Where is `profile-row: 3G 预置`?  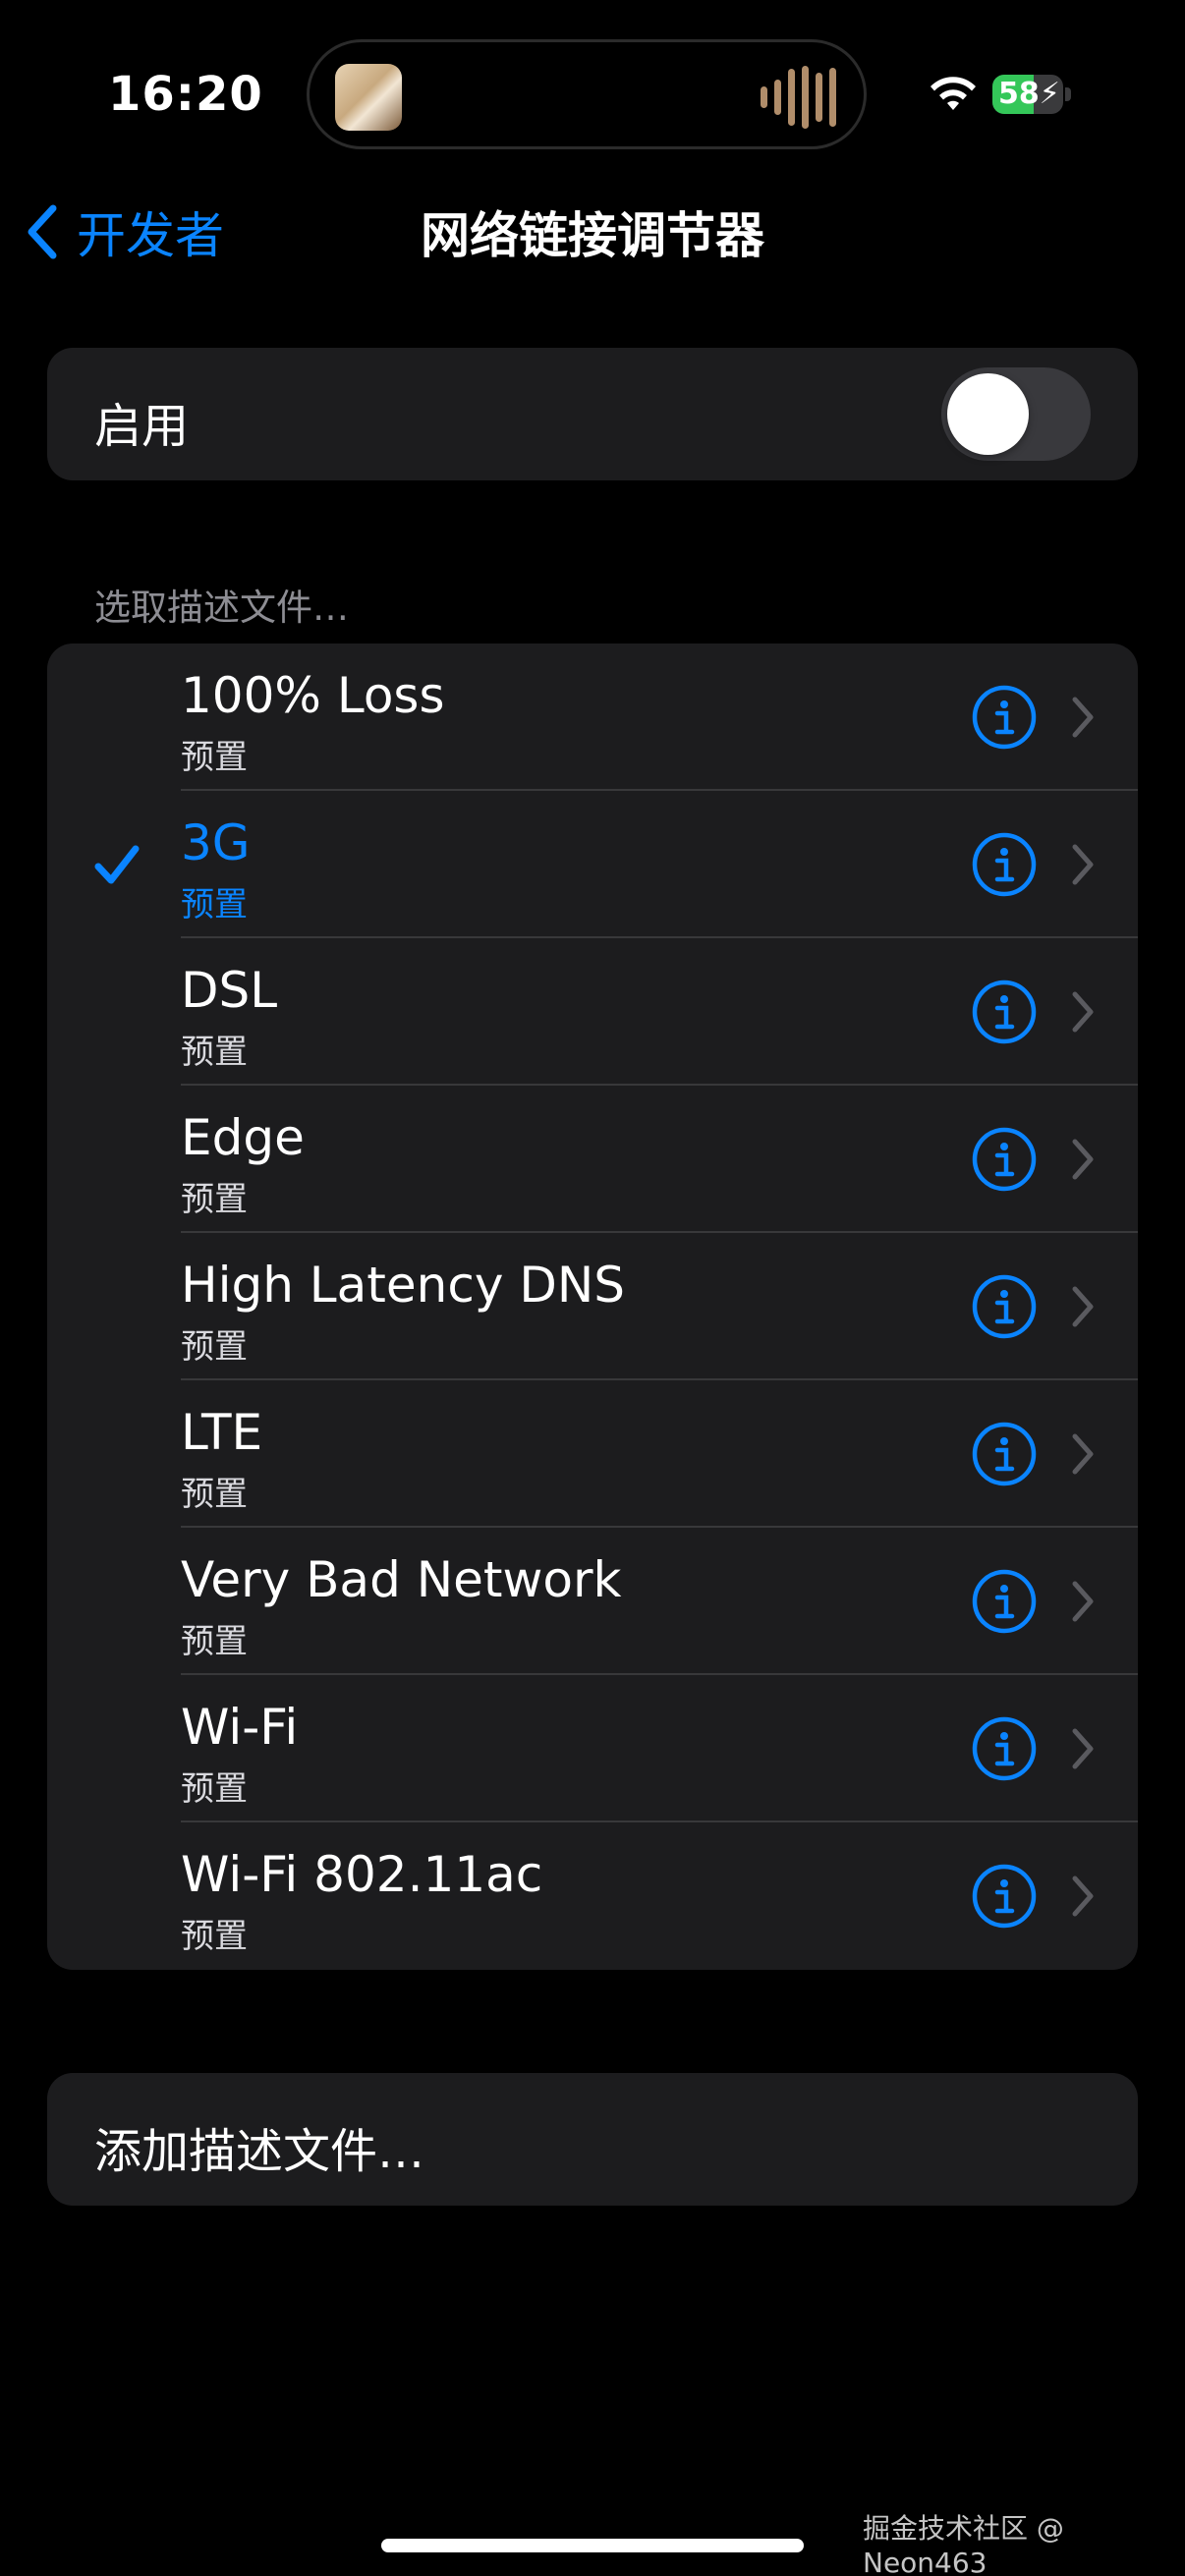
profile-row: 3G 预置 is located at coordinates (592, 864).